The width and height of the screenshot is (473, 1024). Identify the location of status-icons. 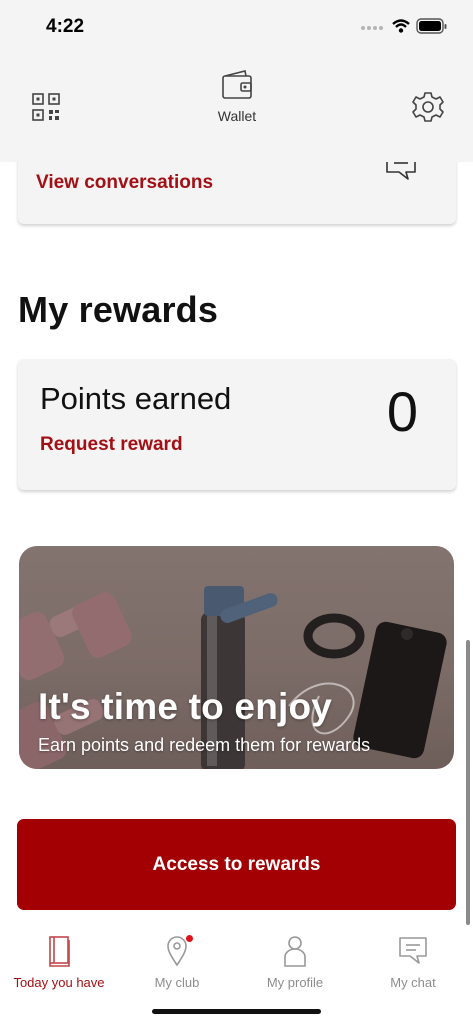
(404, 26).